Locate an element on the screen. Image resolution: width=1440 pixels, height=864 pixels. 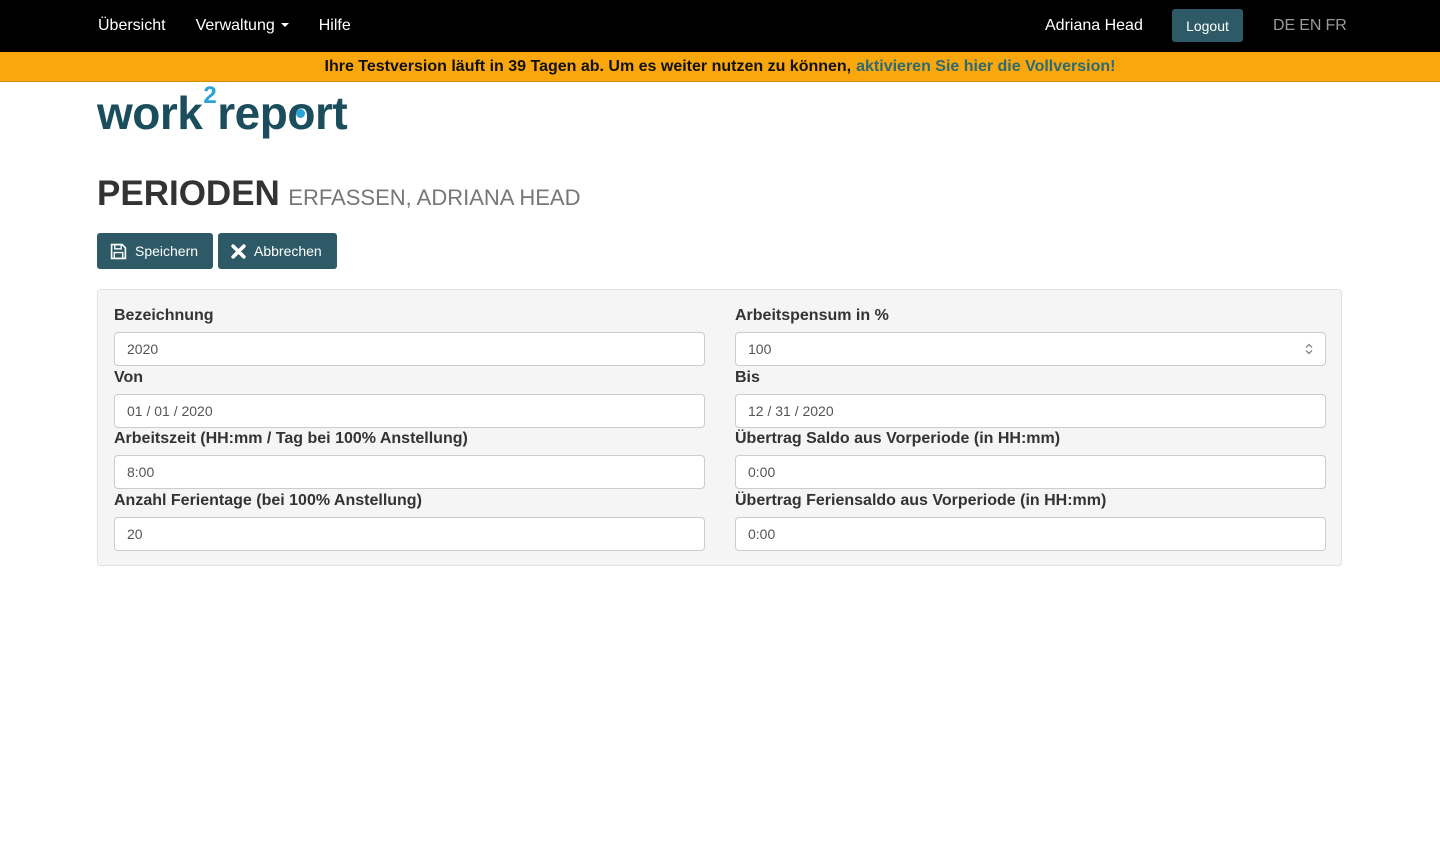
cancel-button-label: Abbrechen is located at coordinates (288, 251).